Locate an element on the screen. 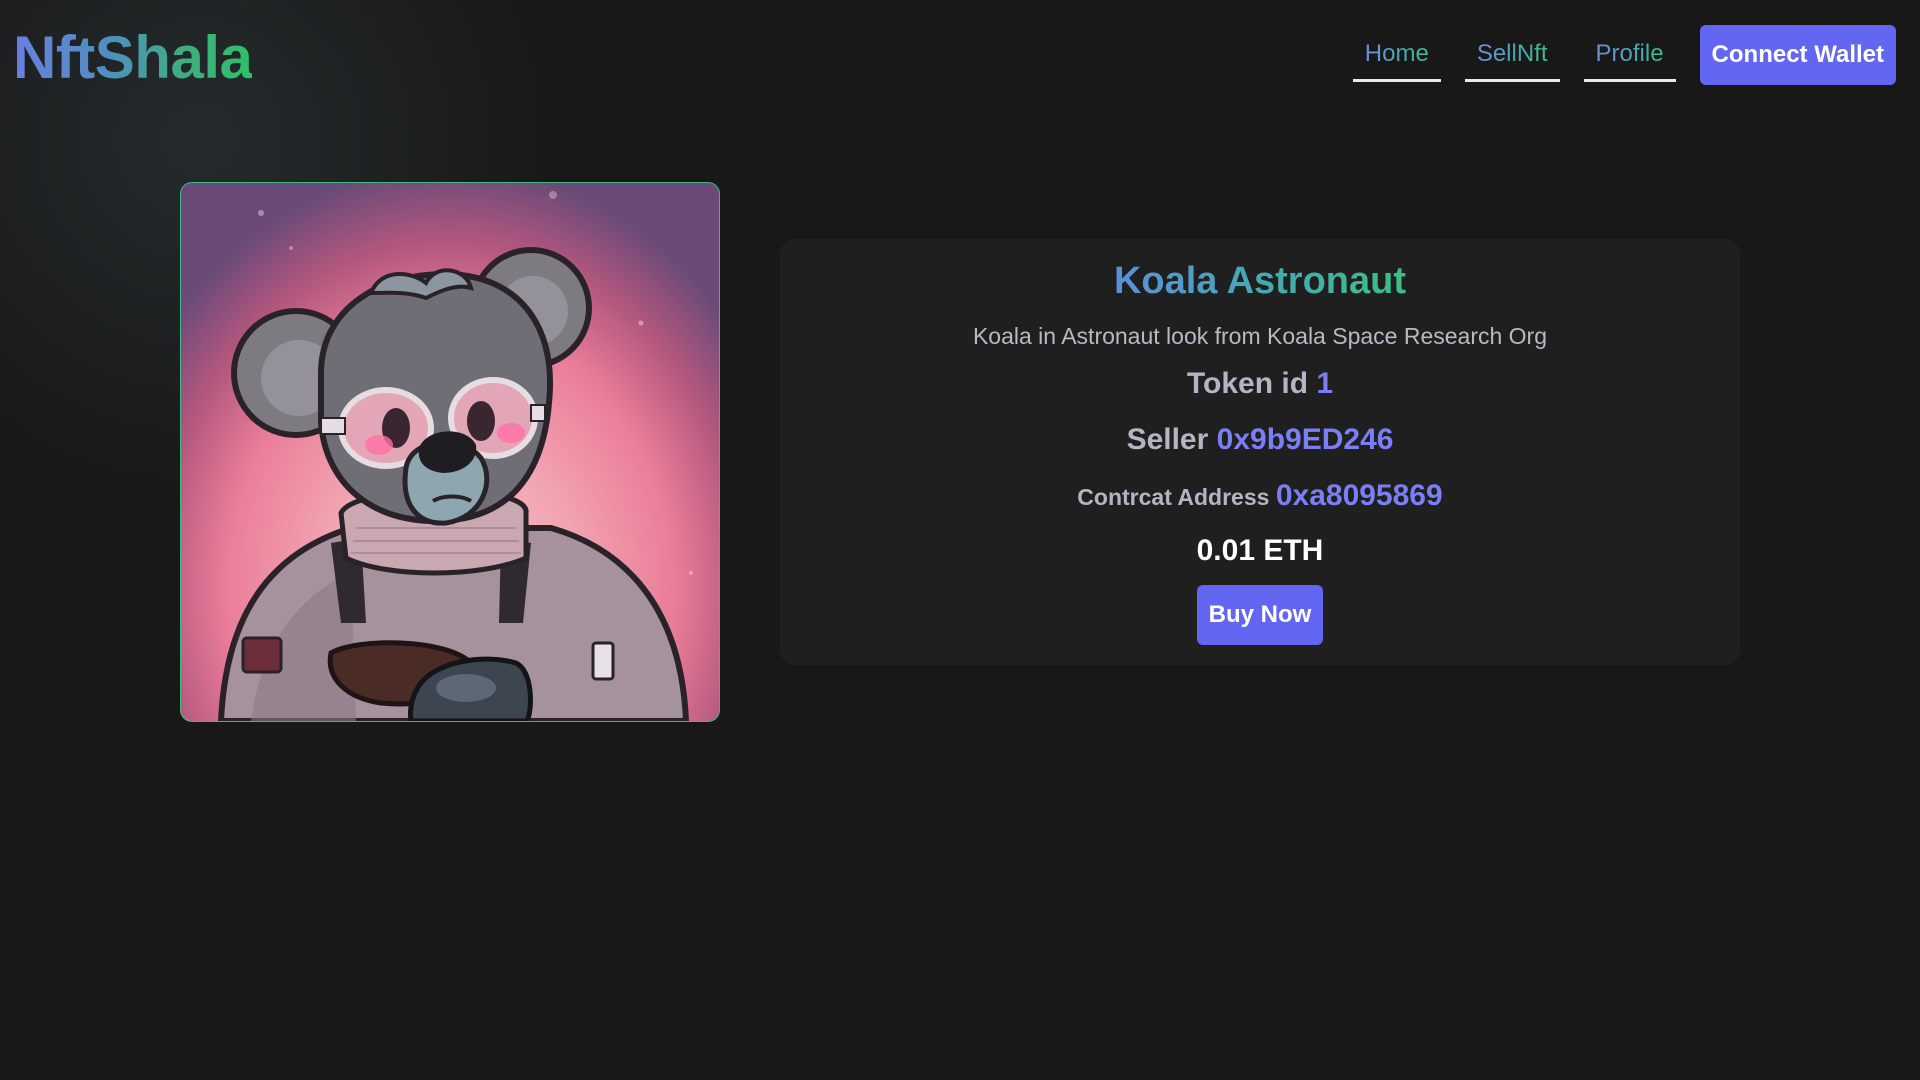 This screenshot has width=1920, height=1080. token-id-value: 1 is located at coordinates (1325, 383).